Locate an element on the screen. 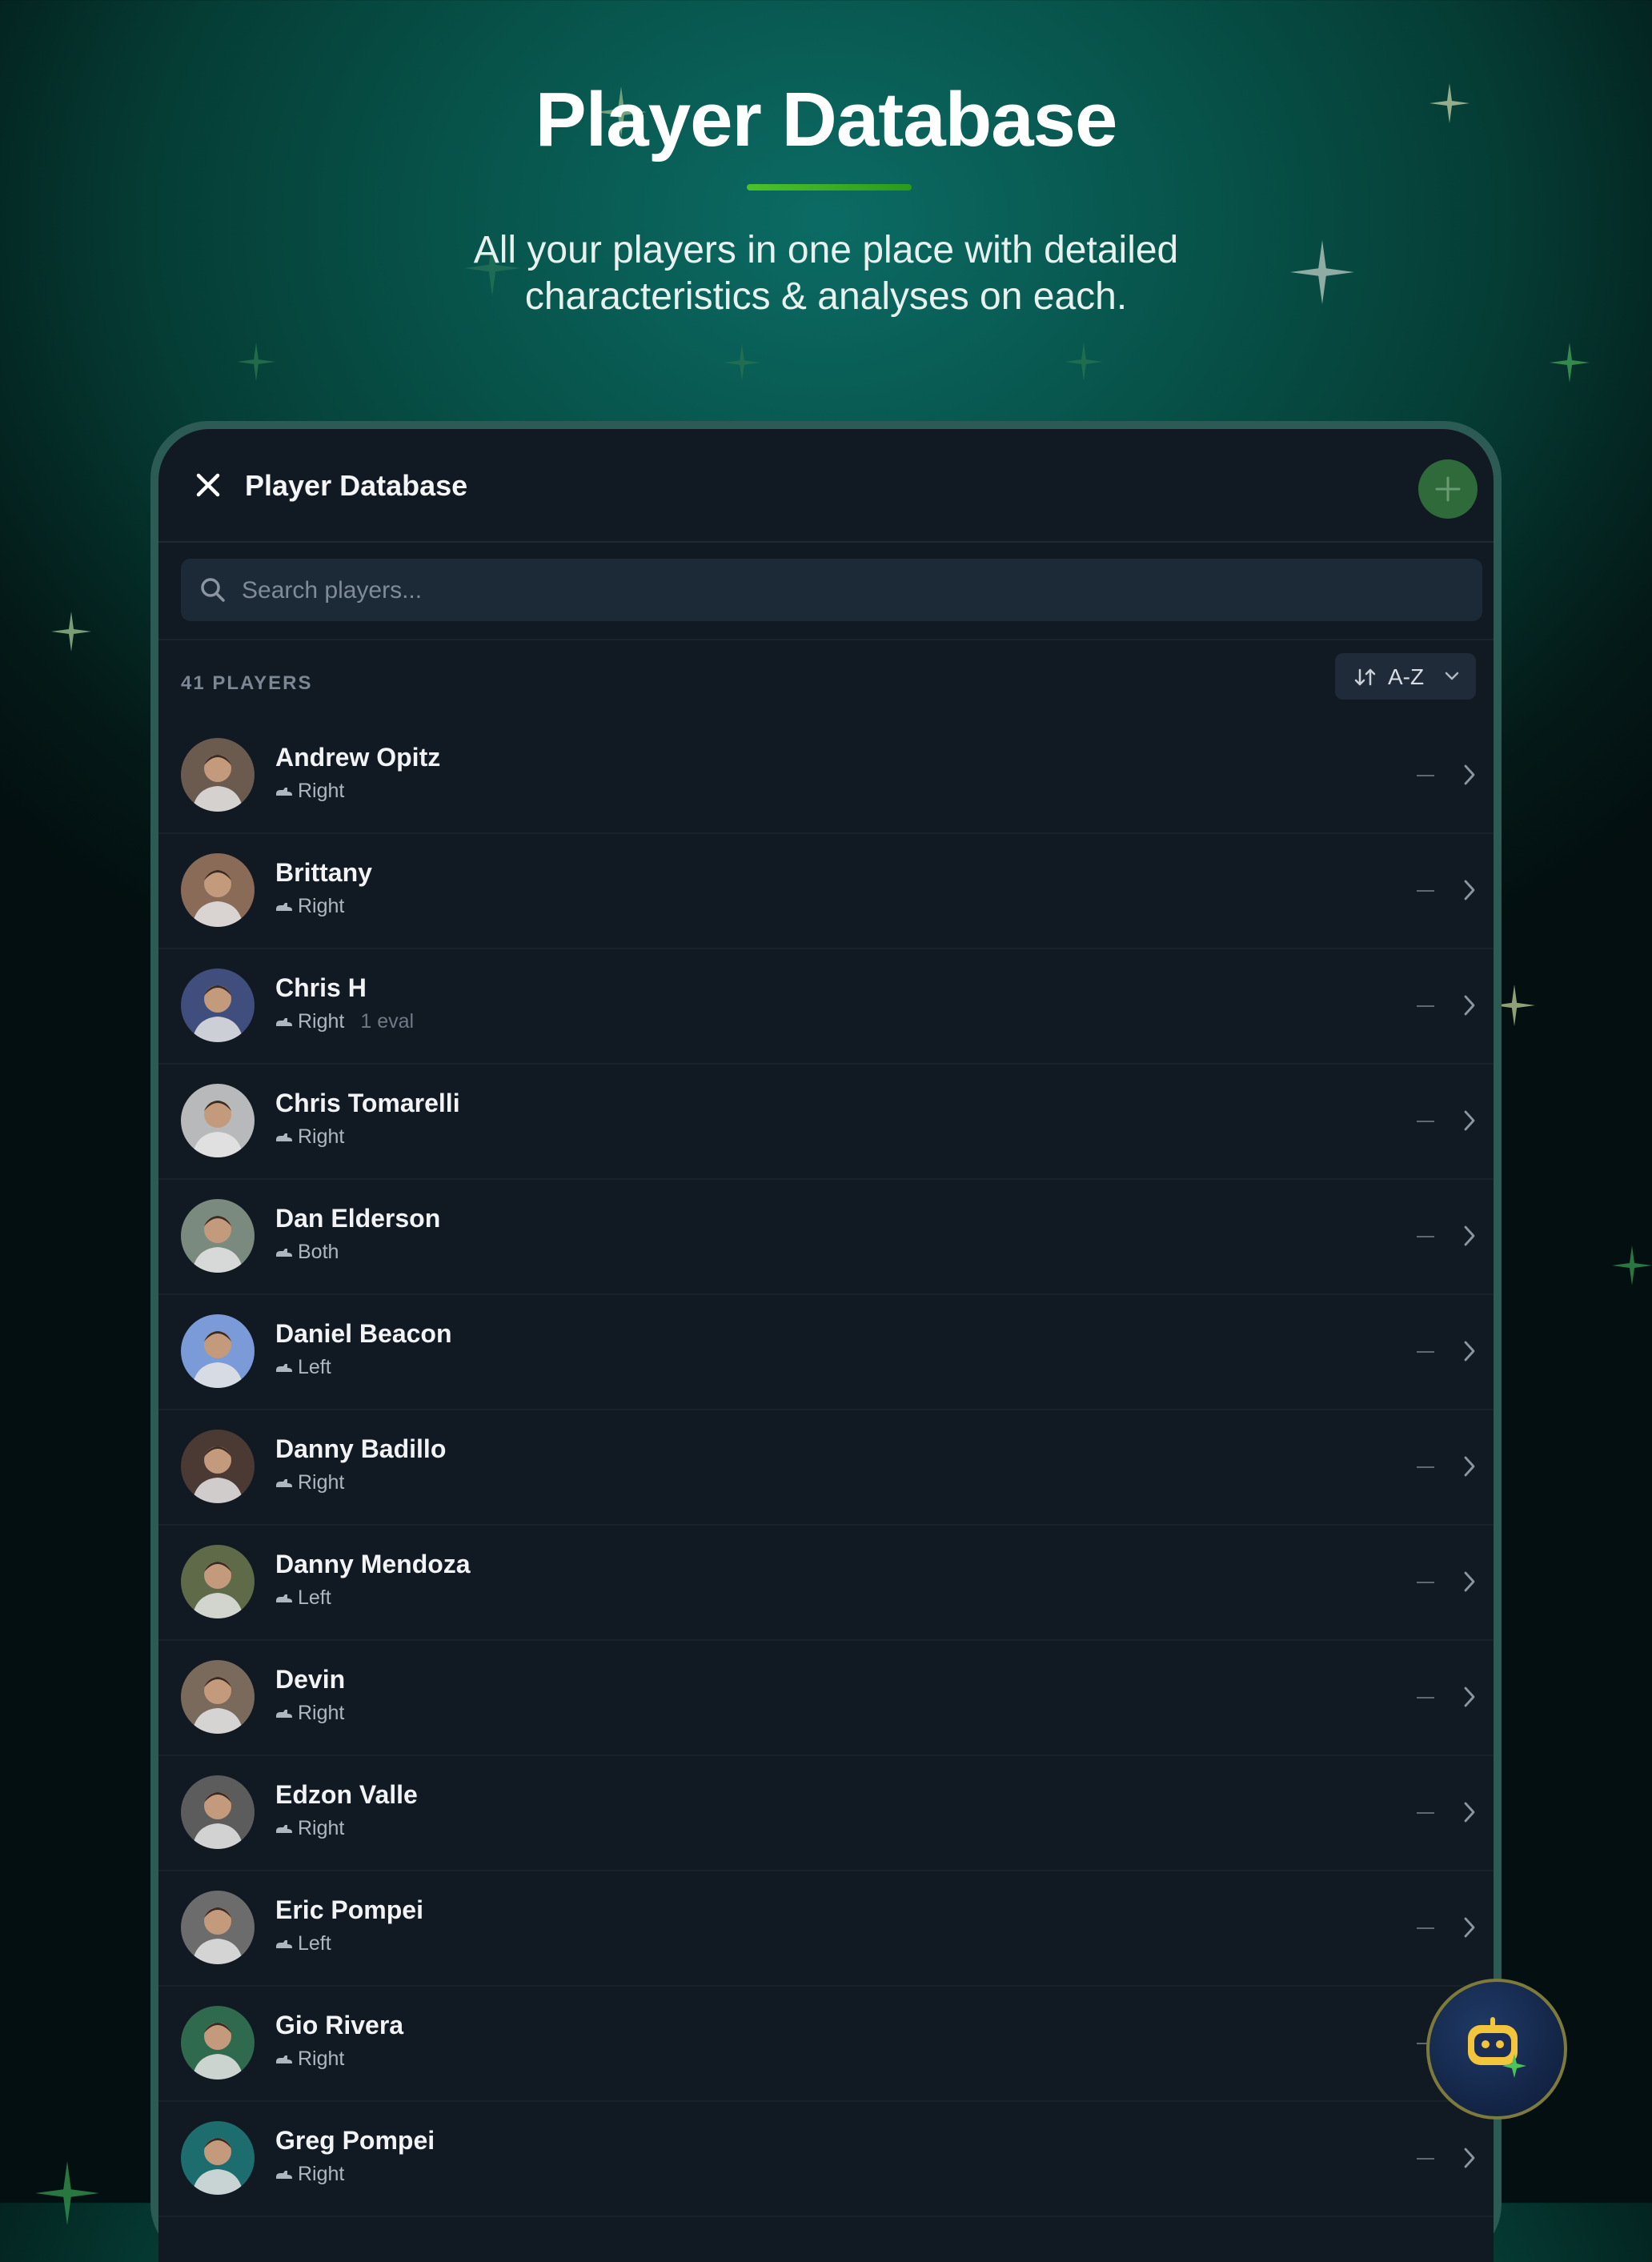 The height and width of the screenshot is (2262, 1652). player-name: Dan Elderson is located at coordinates (358, 1219).